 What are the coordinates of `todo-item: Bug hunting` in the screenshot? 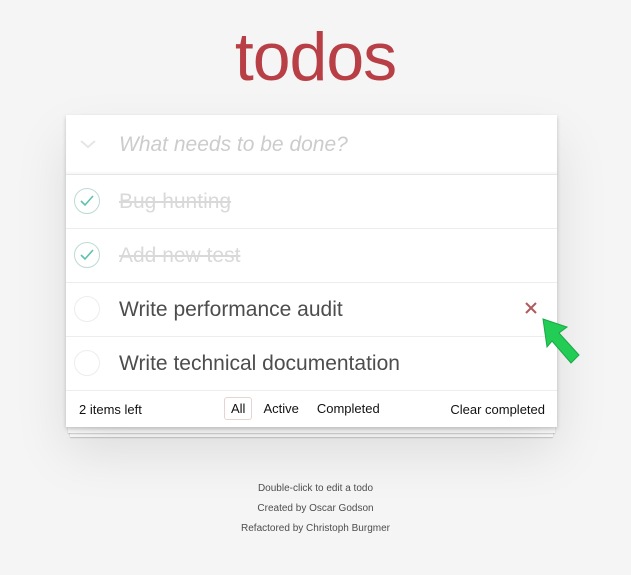 It's located at (311, 202).